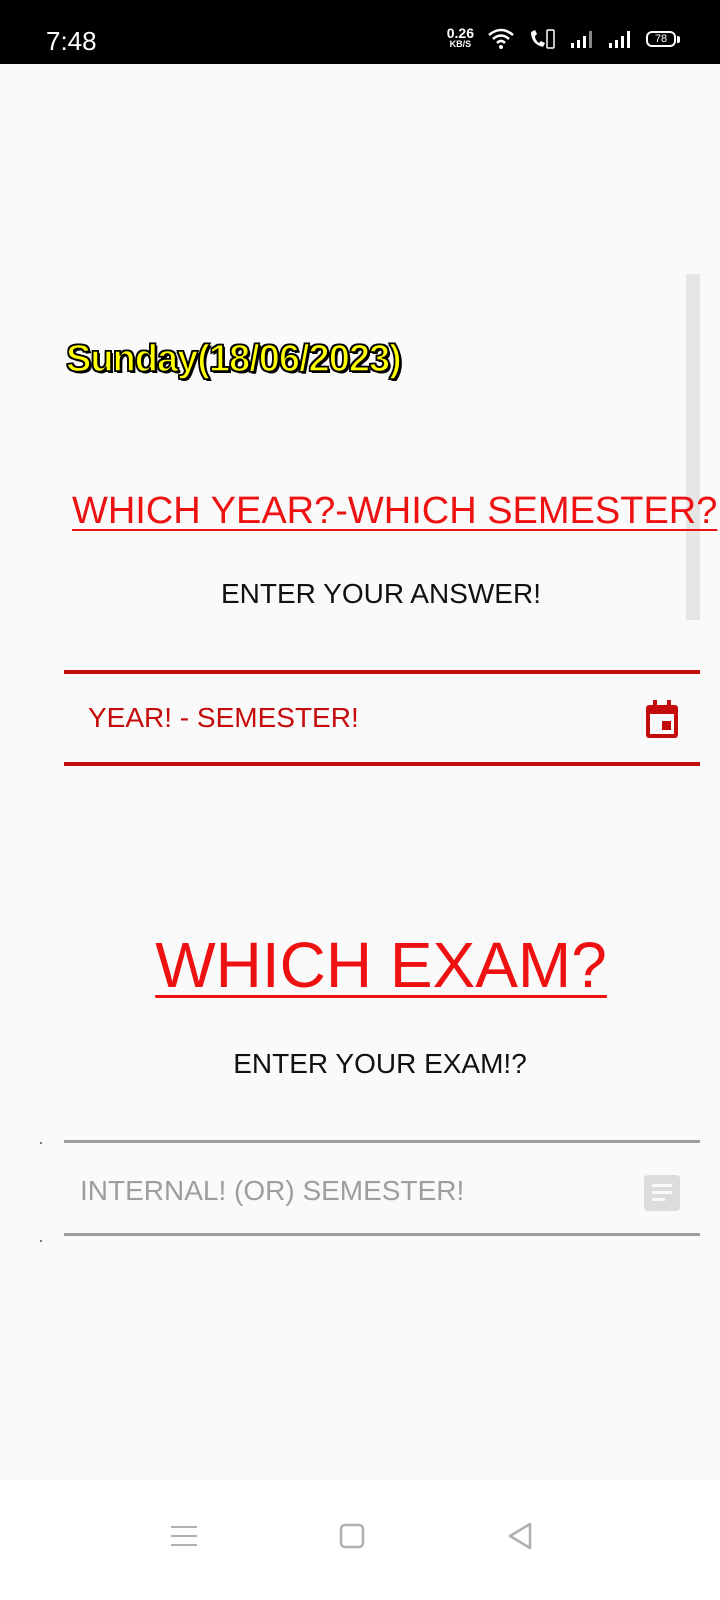 This screenshot has height=1600, width=720. What do you see at coordinates (543, 39) in the screenshot?
I see `wifi-calling-icon` at bounding box center [543, 39].